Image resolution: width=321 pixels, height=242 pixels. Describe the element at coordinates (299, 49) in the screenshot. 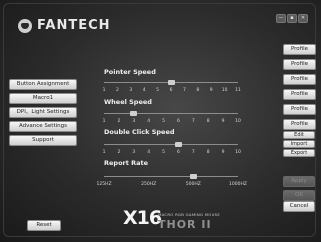

I see `profile-button-1: Profile` at that location.